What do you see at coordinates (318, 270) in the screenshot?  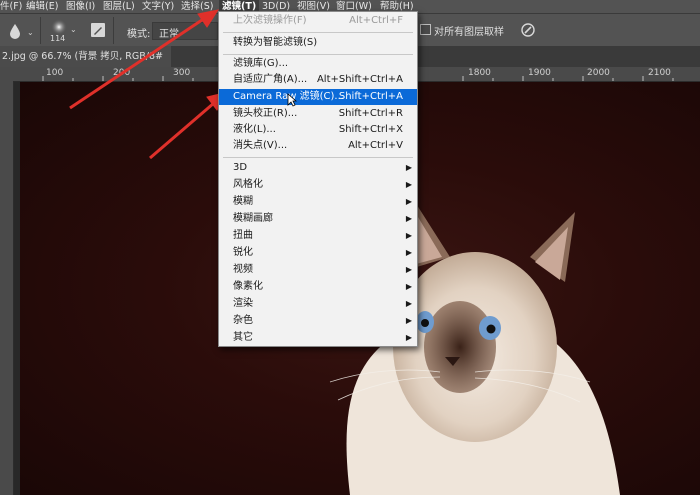 I see `menu-item-video: 视频 ▶` at bounding box center [318, 270].